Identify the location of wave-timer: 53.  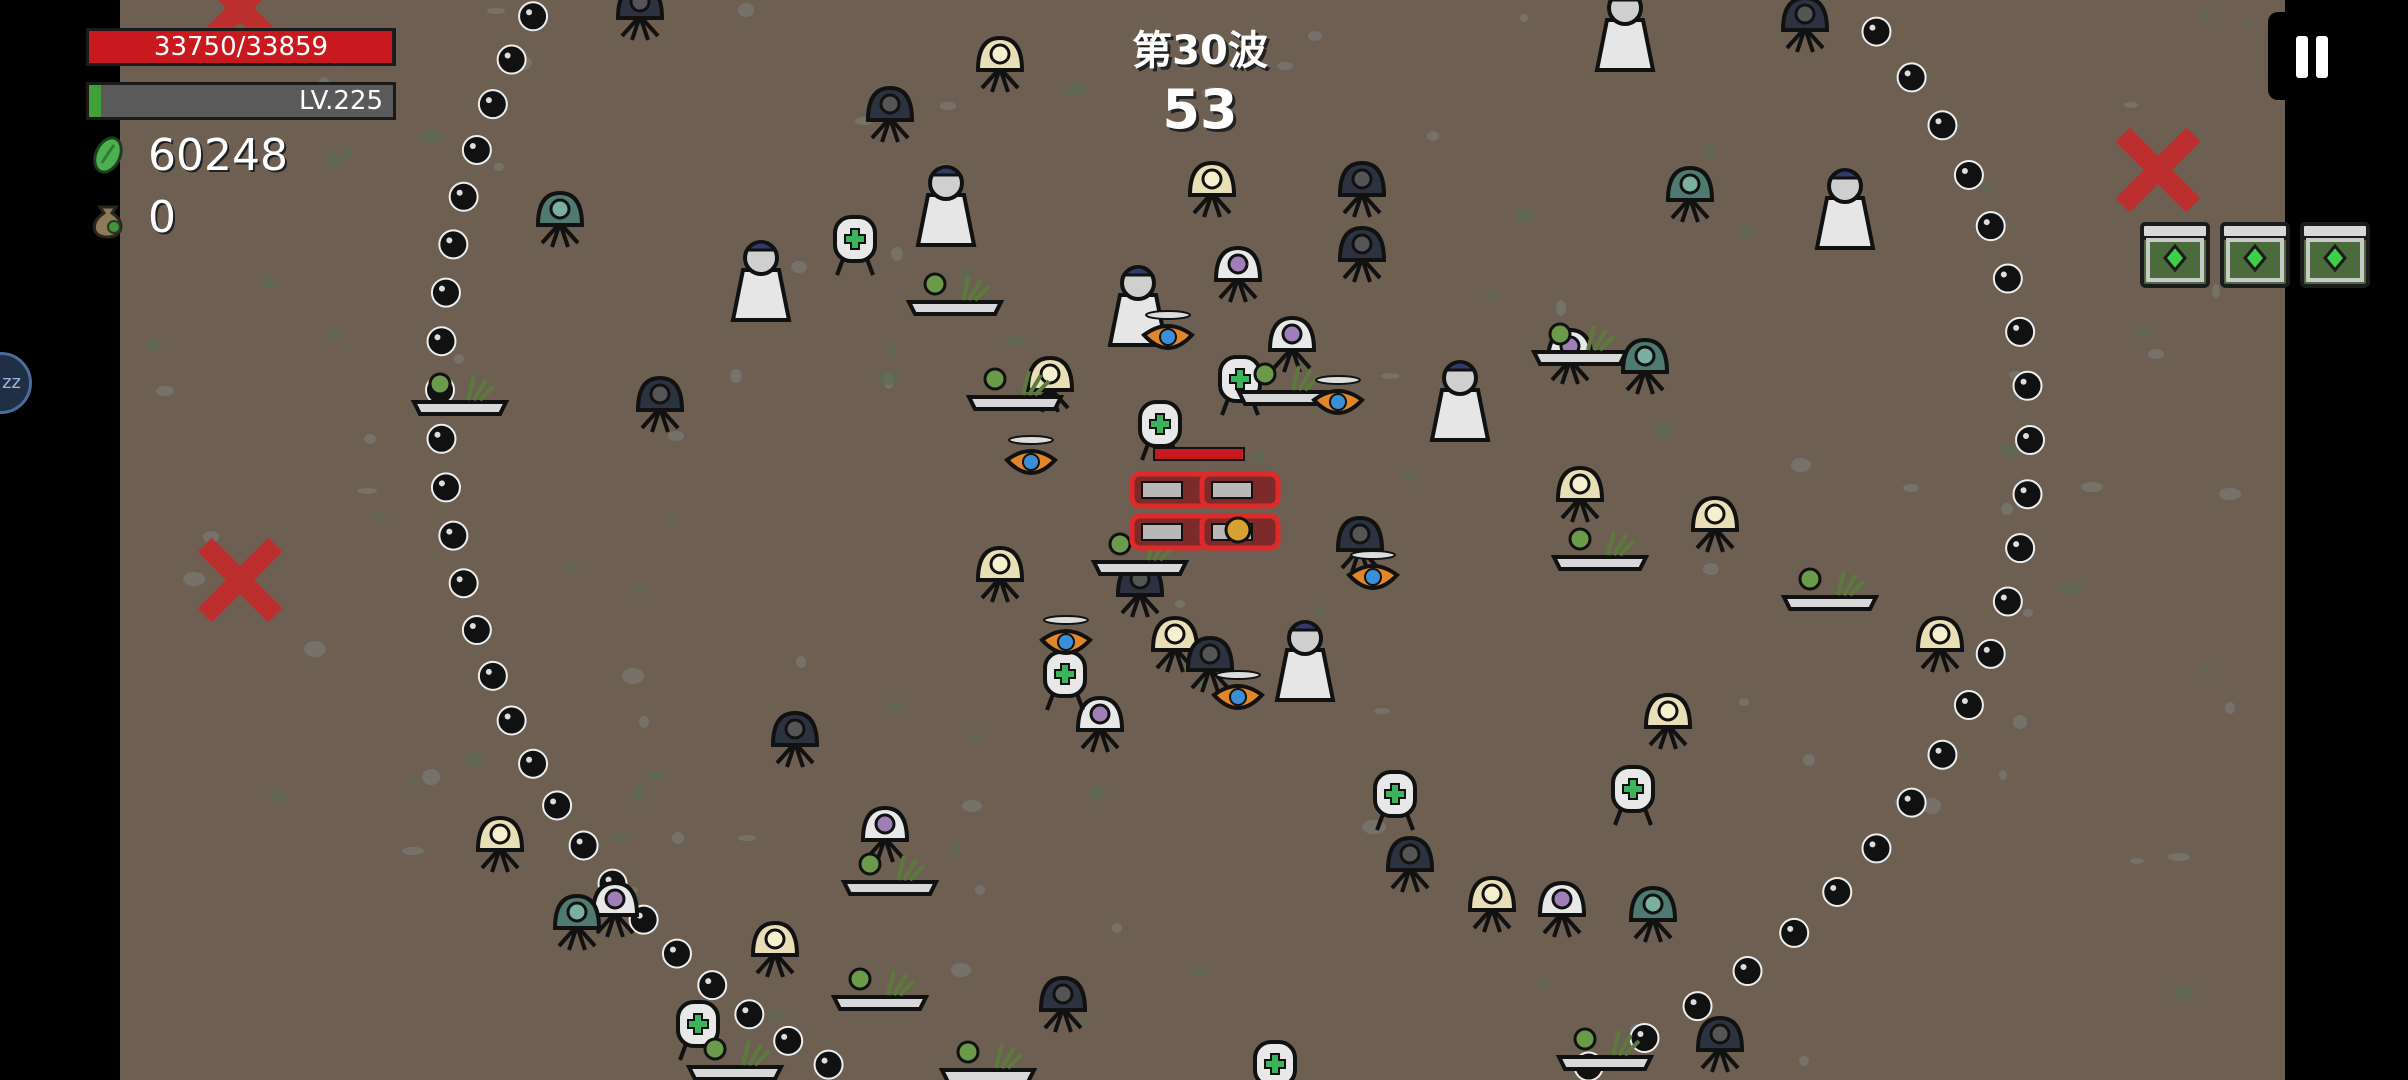
(1200, 109).